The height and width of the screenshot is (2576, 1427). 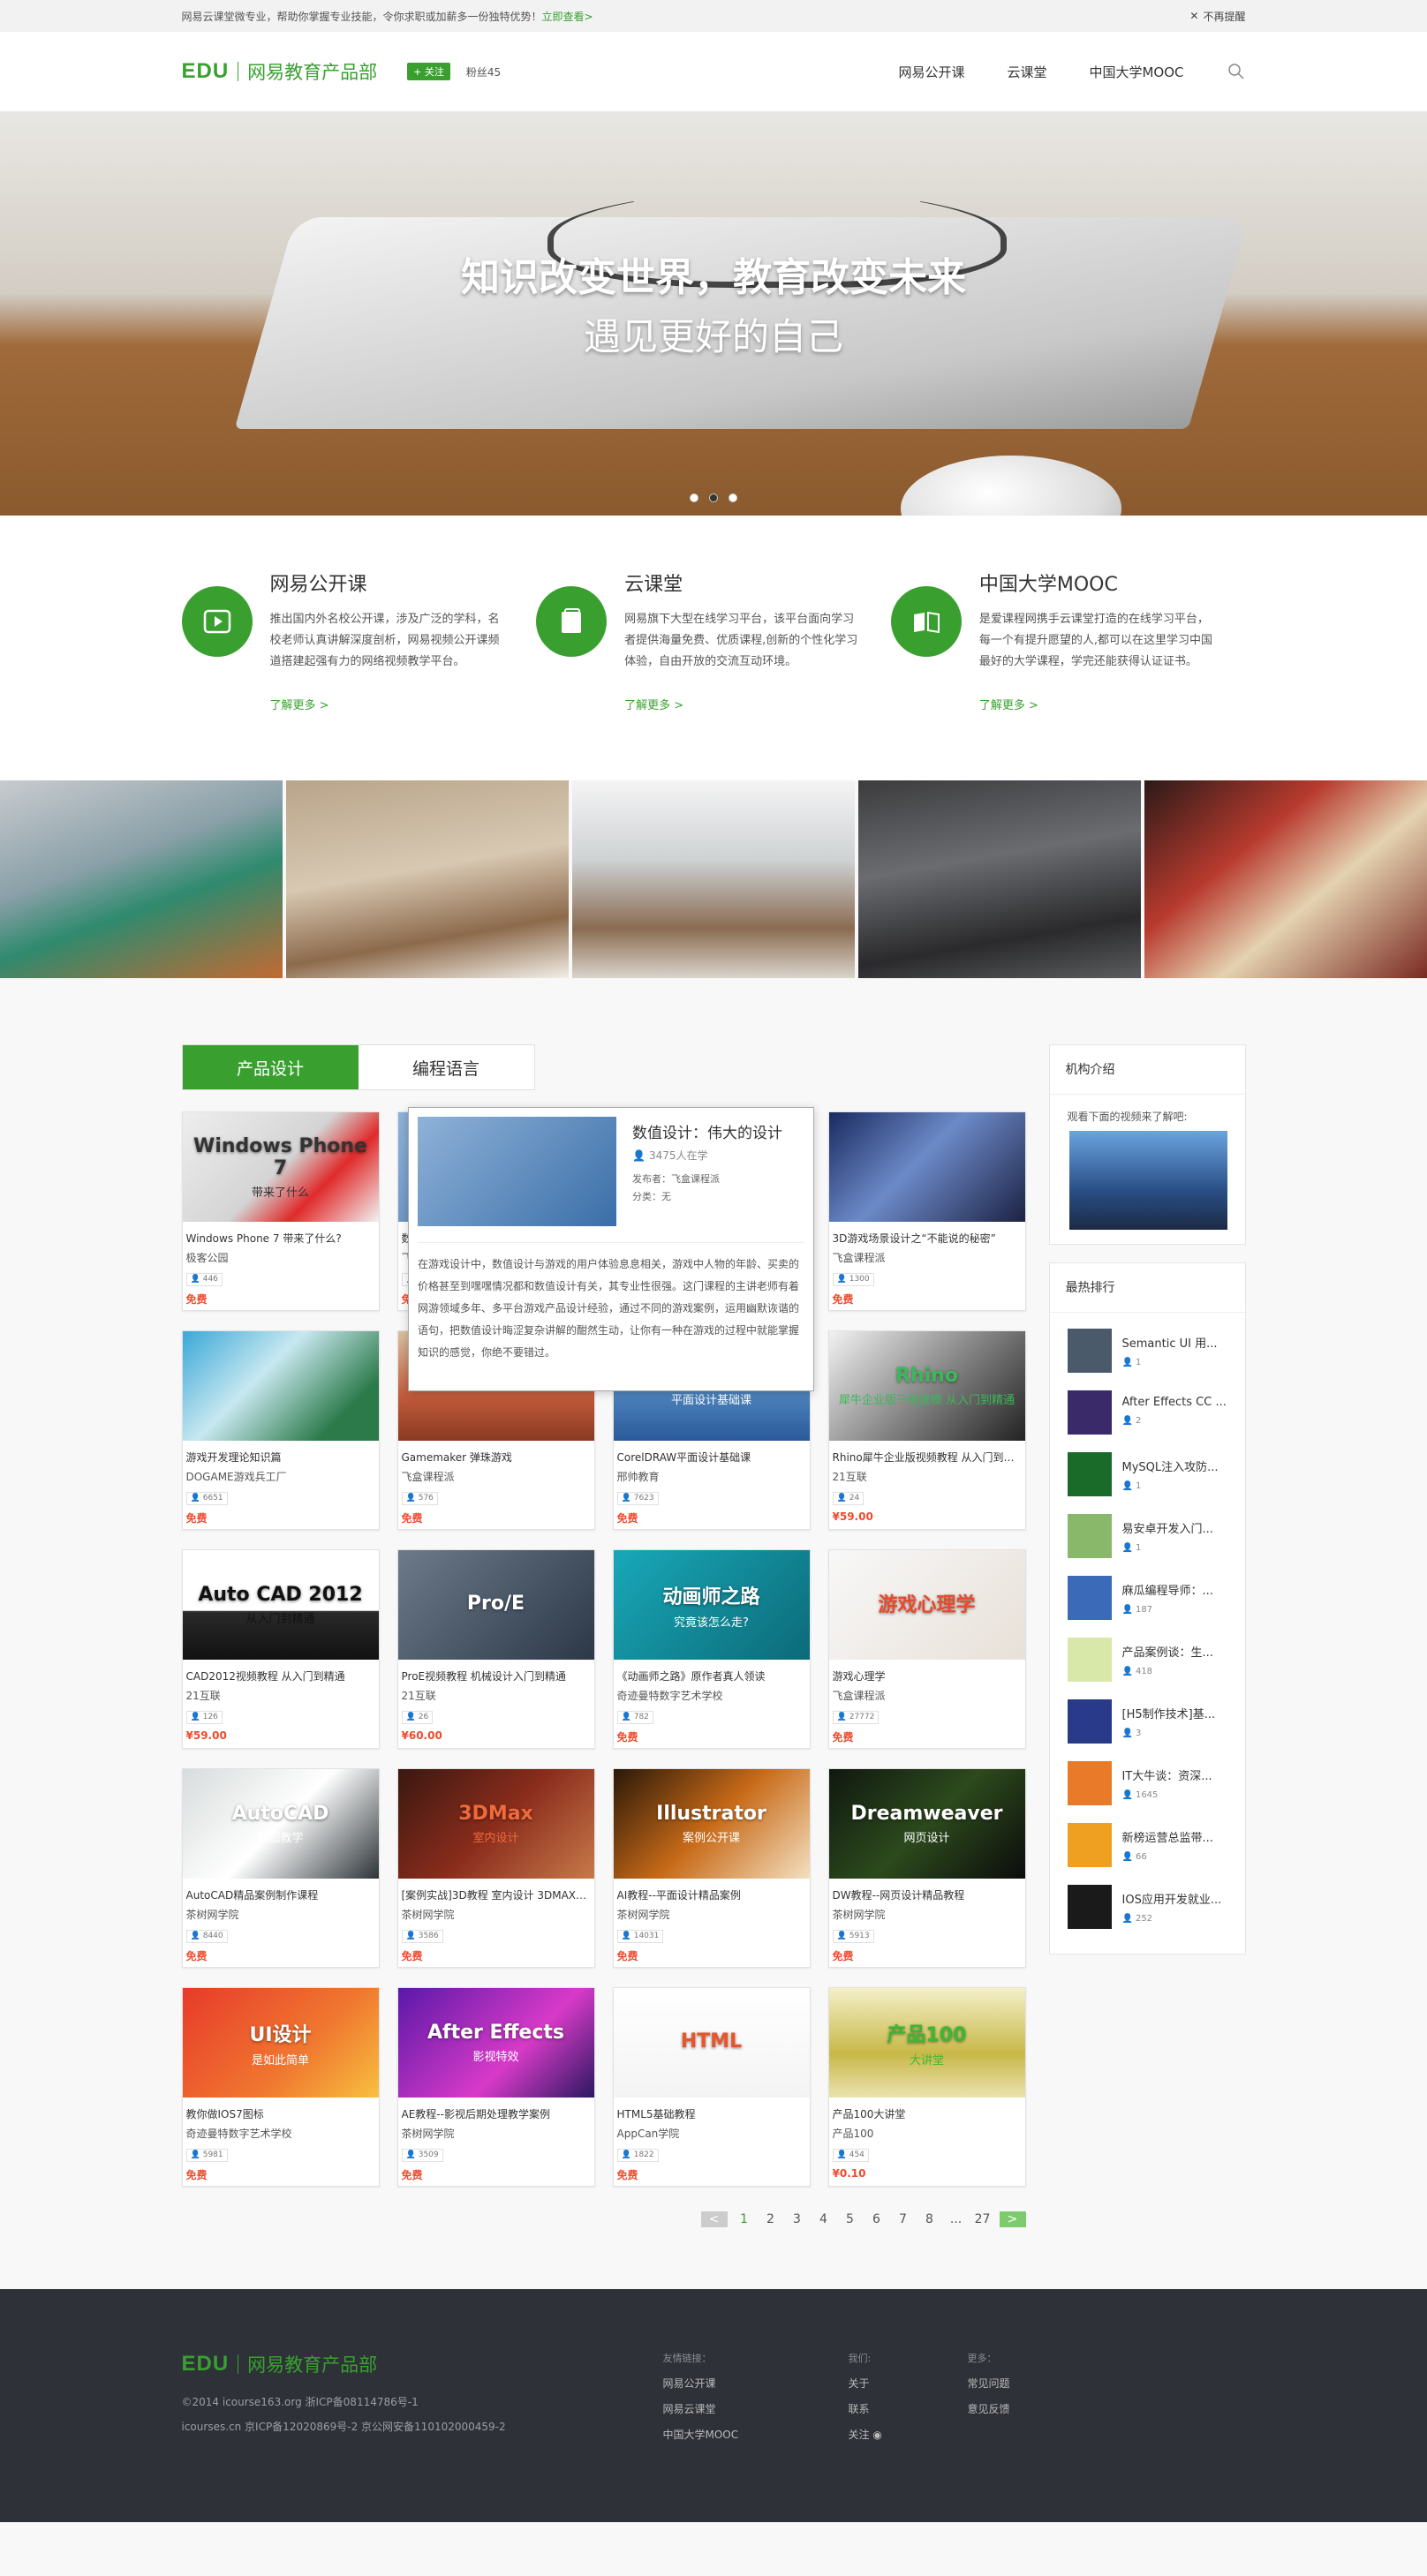 I want to click on follow-button: + 关注, so click(x=428, y=72).